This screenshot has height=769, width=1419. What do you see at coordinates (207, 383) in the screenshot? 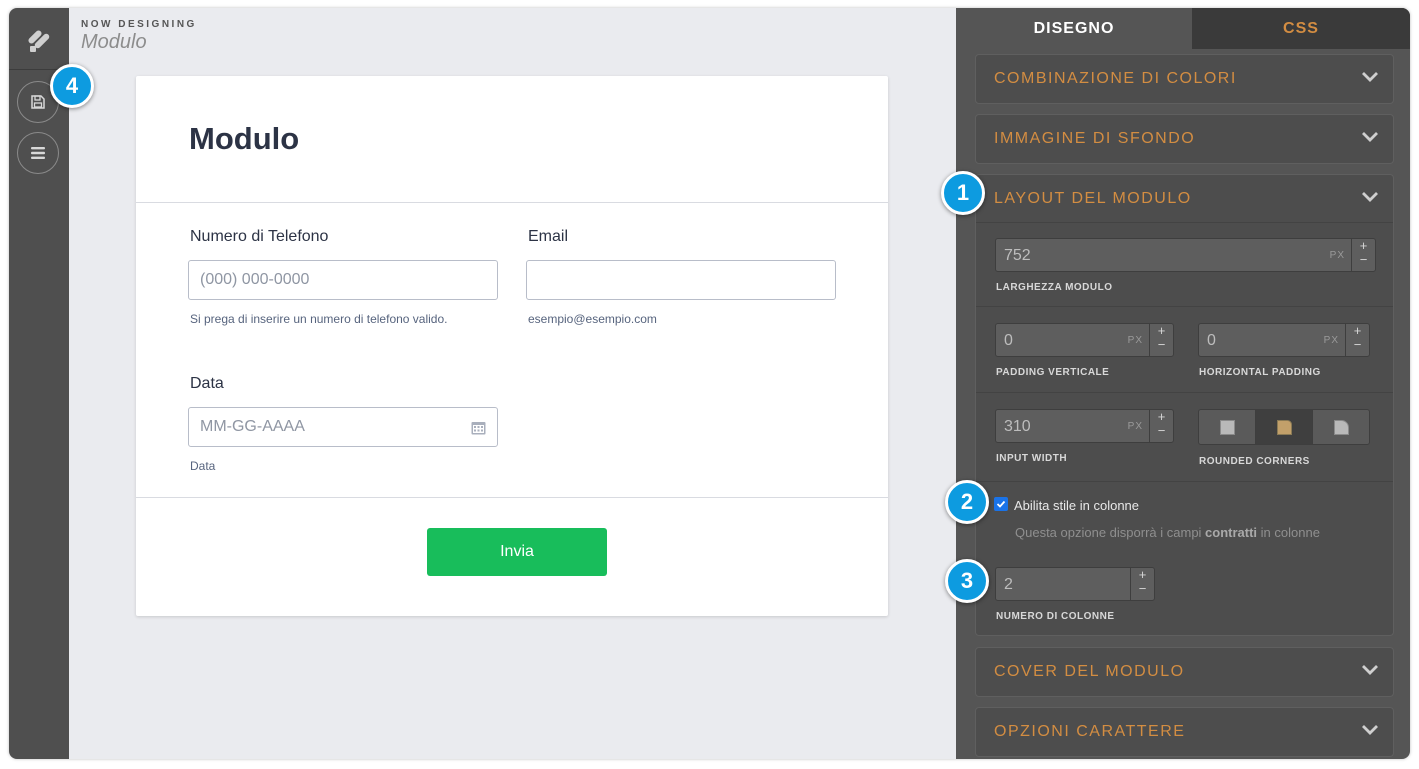
I see `date-label: Data` at bounding box center [207, 383].